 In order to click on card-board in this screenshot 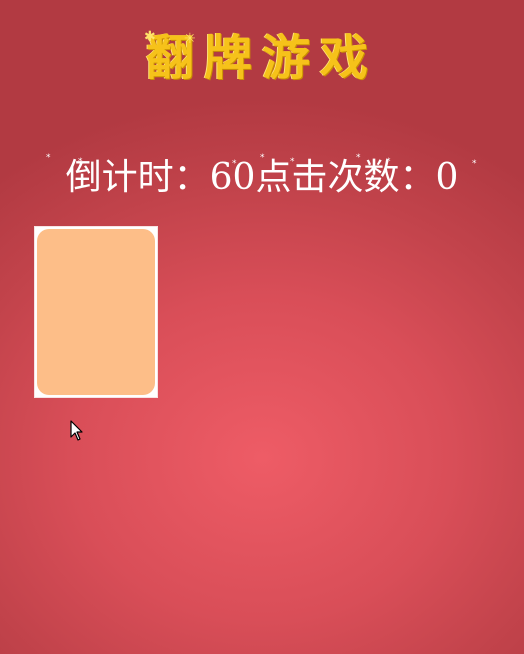, I will do `click(97, 313)`.